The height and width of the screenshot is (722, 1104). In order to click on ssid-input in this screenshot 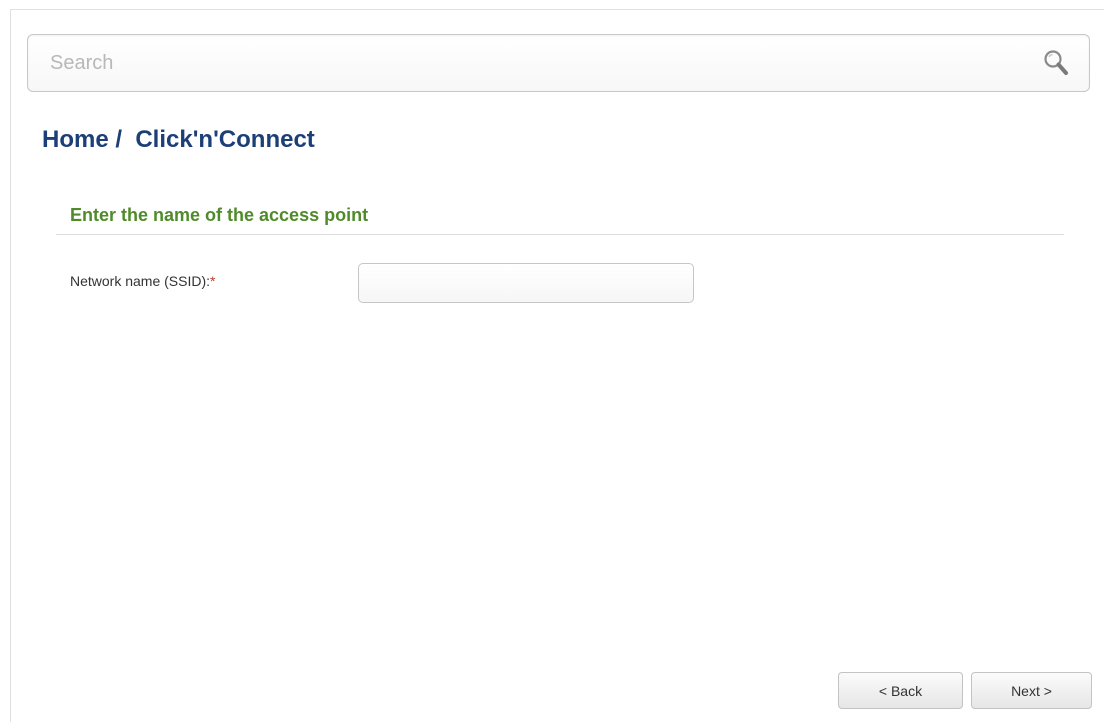, I will do `click(526, 283)`.